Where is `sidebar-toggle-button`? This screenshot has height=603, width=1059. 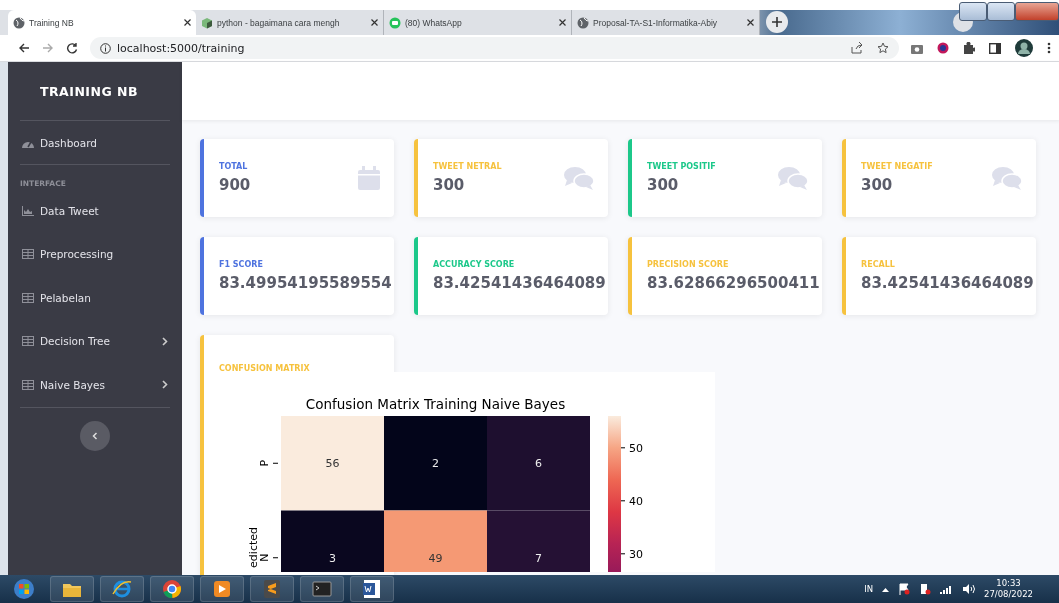
sidebar-toggle-button is located at coordinates (95, 435).